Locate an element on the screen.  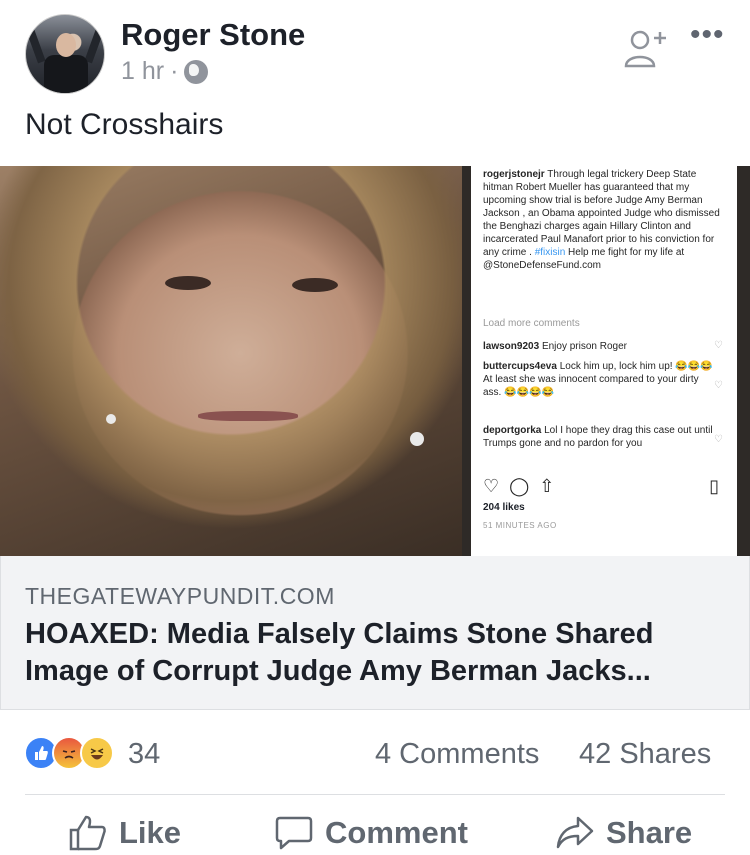
ig-likes: 204 likes is located at coordinates (504, 507).